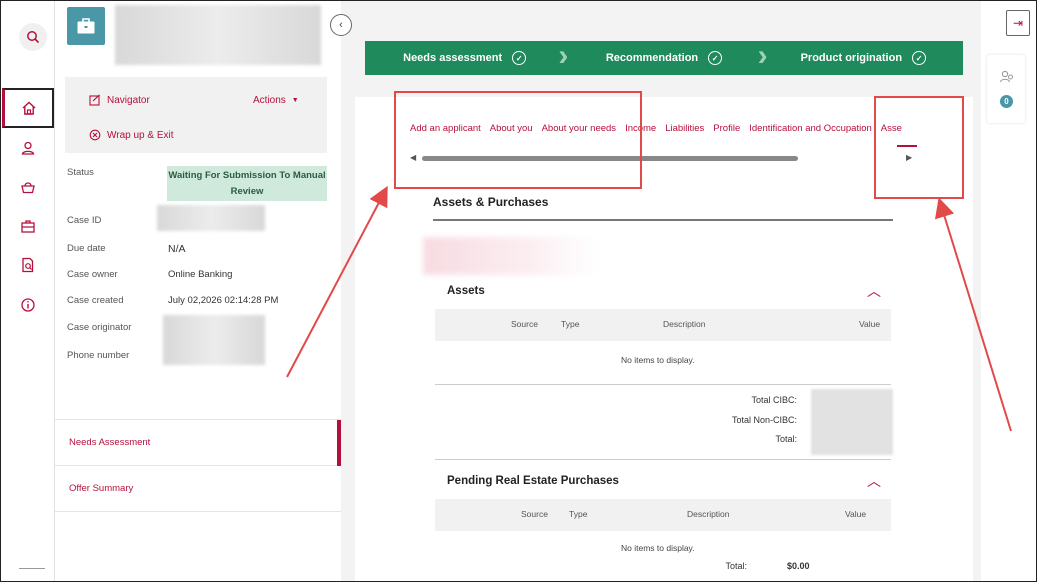  I want to click on wrap-up-exit-link: Wrap up & Exit, so click(131, 135).